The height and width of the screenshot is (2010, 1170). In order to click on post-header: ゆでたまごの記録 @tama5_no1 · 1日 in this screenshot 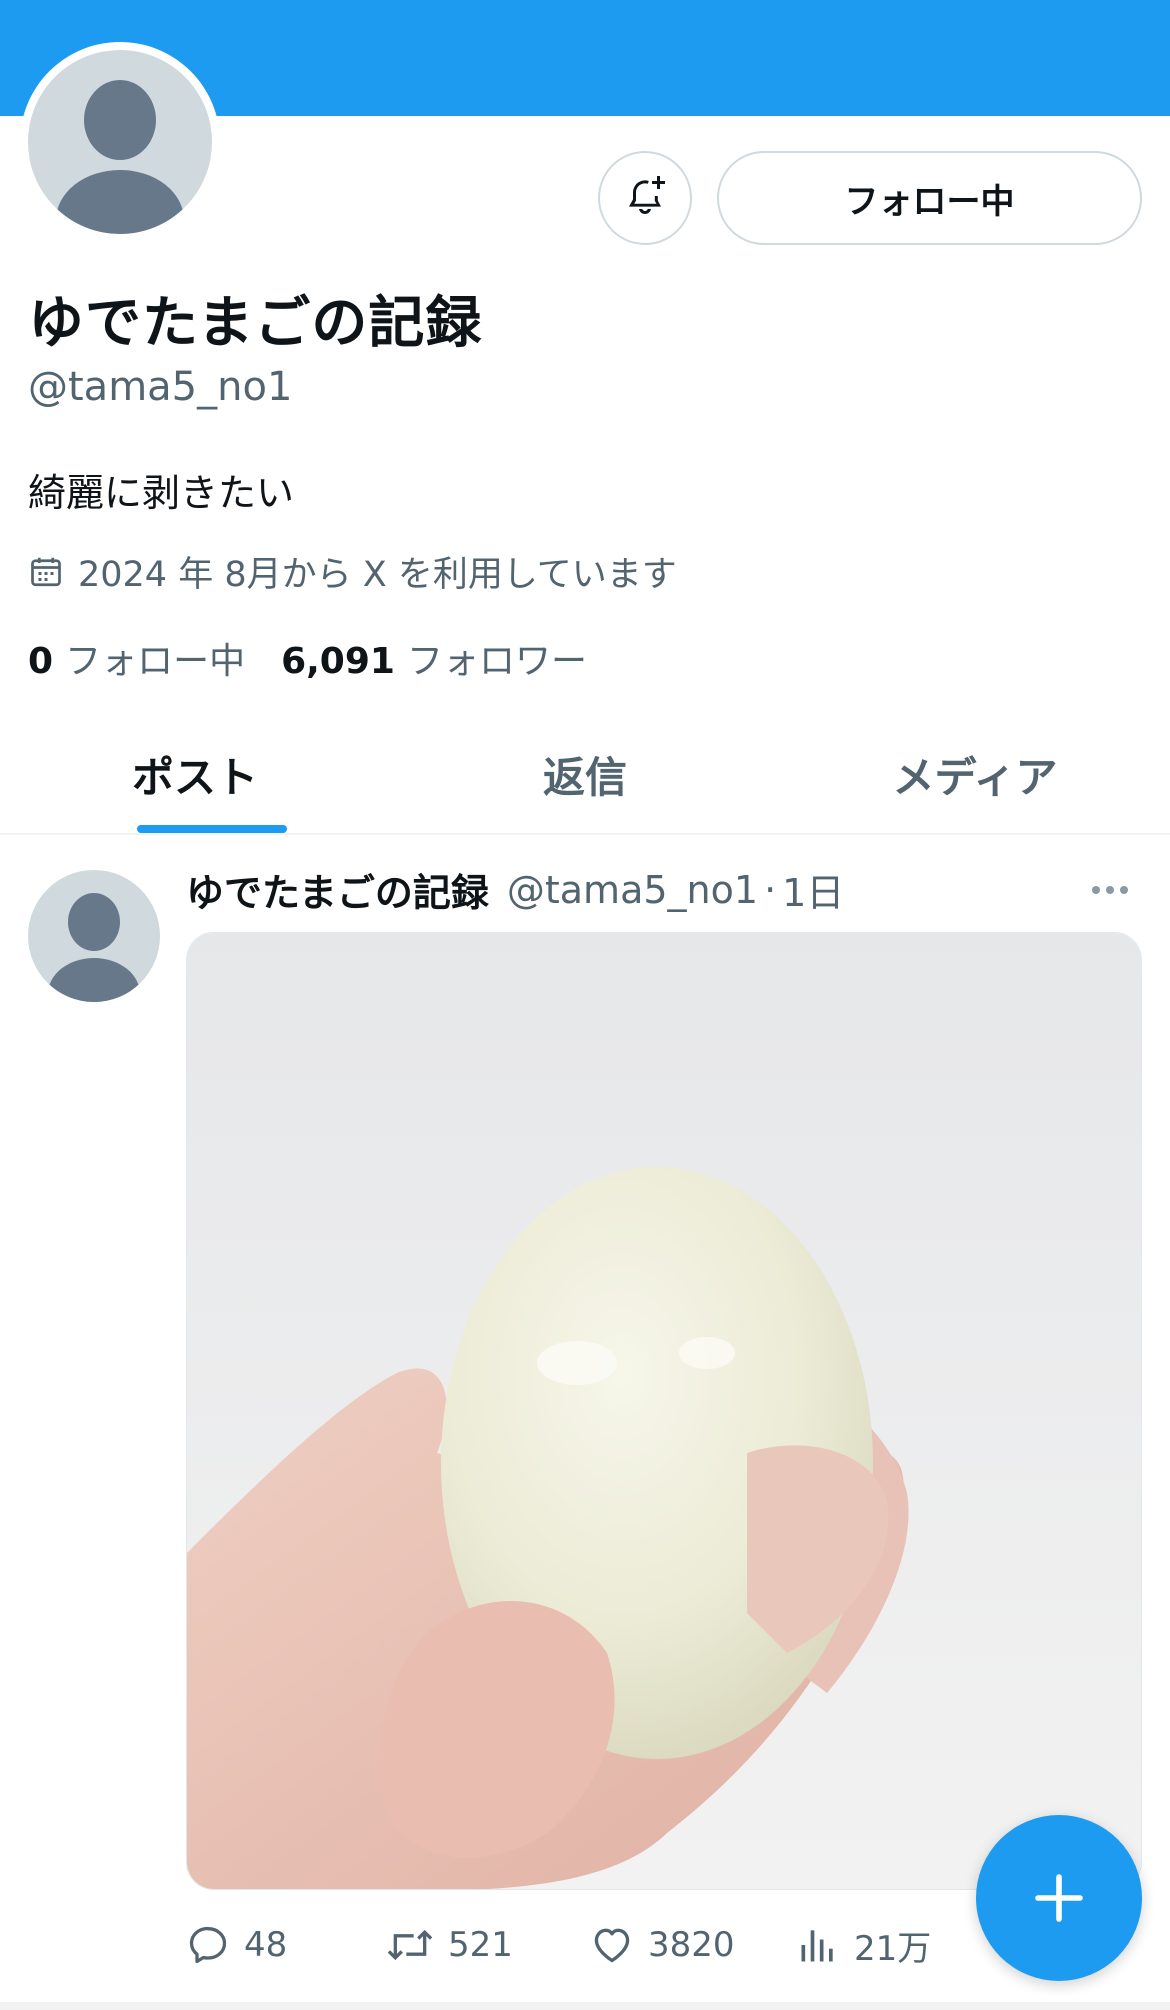, I will do `click(515, 889)`.